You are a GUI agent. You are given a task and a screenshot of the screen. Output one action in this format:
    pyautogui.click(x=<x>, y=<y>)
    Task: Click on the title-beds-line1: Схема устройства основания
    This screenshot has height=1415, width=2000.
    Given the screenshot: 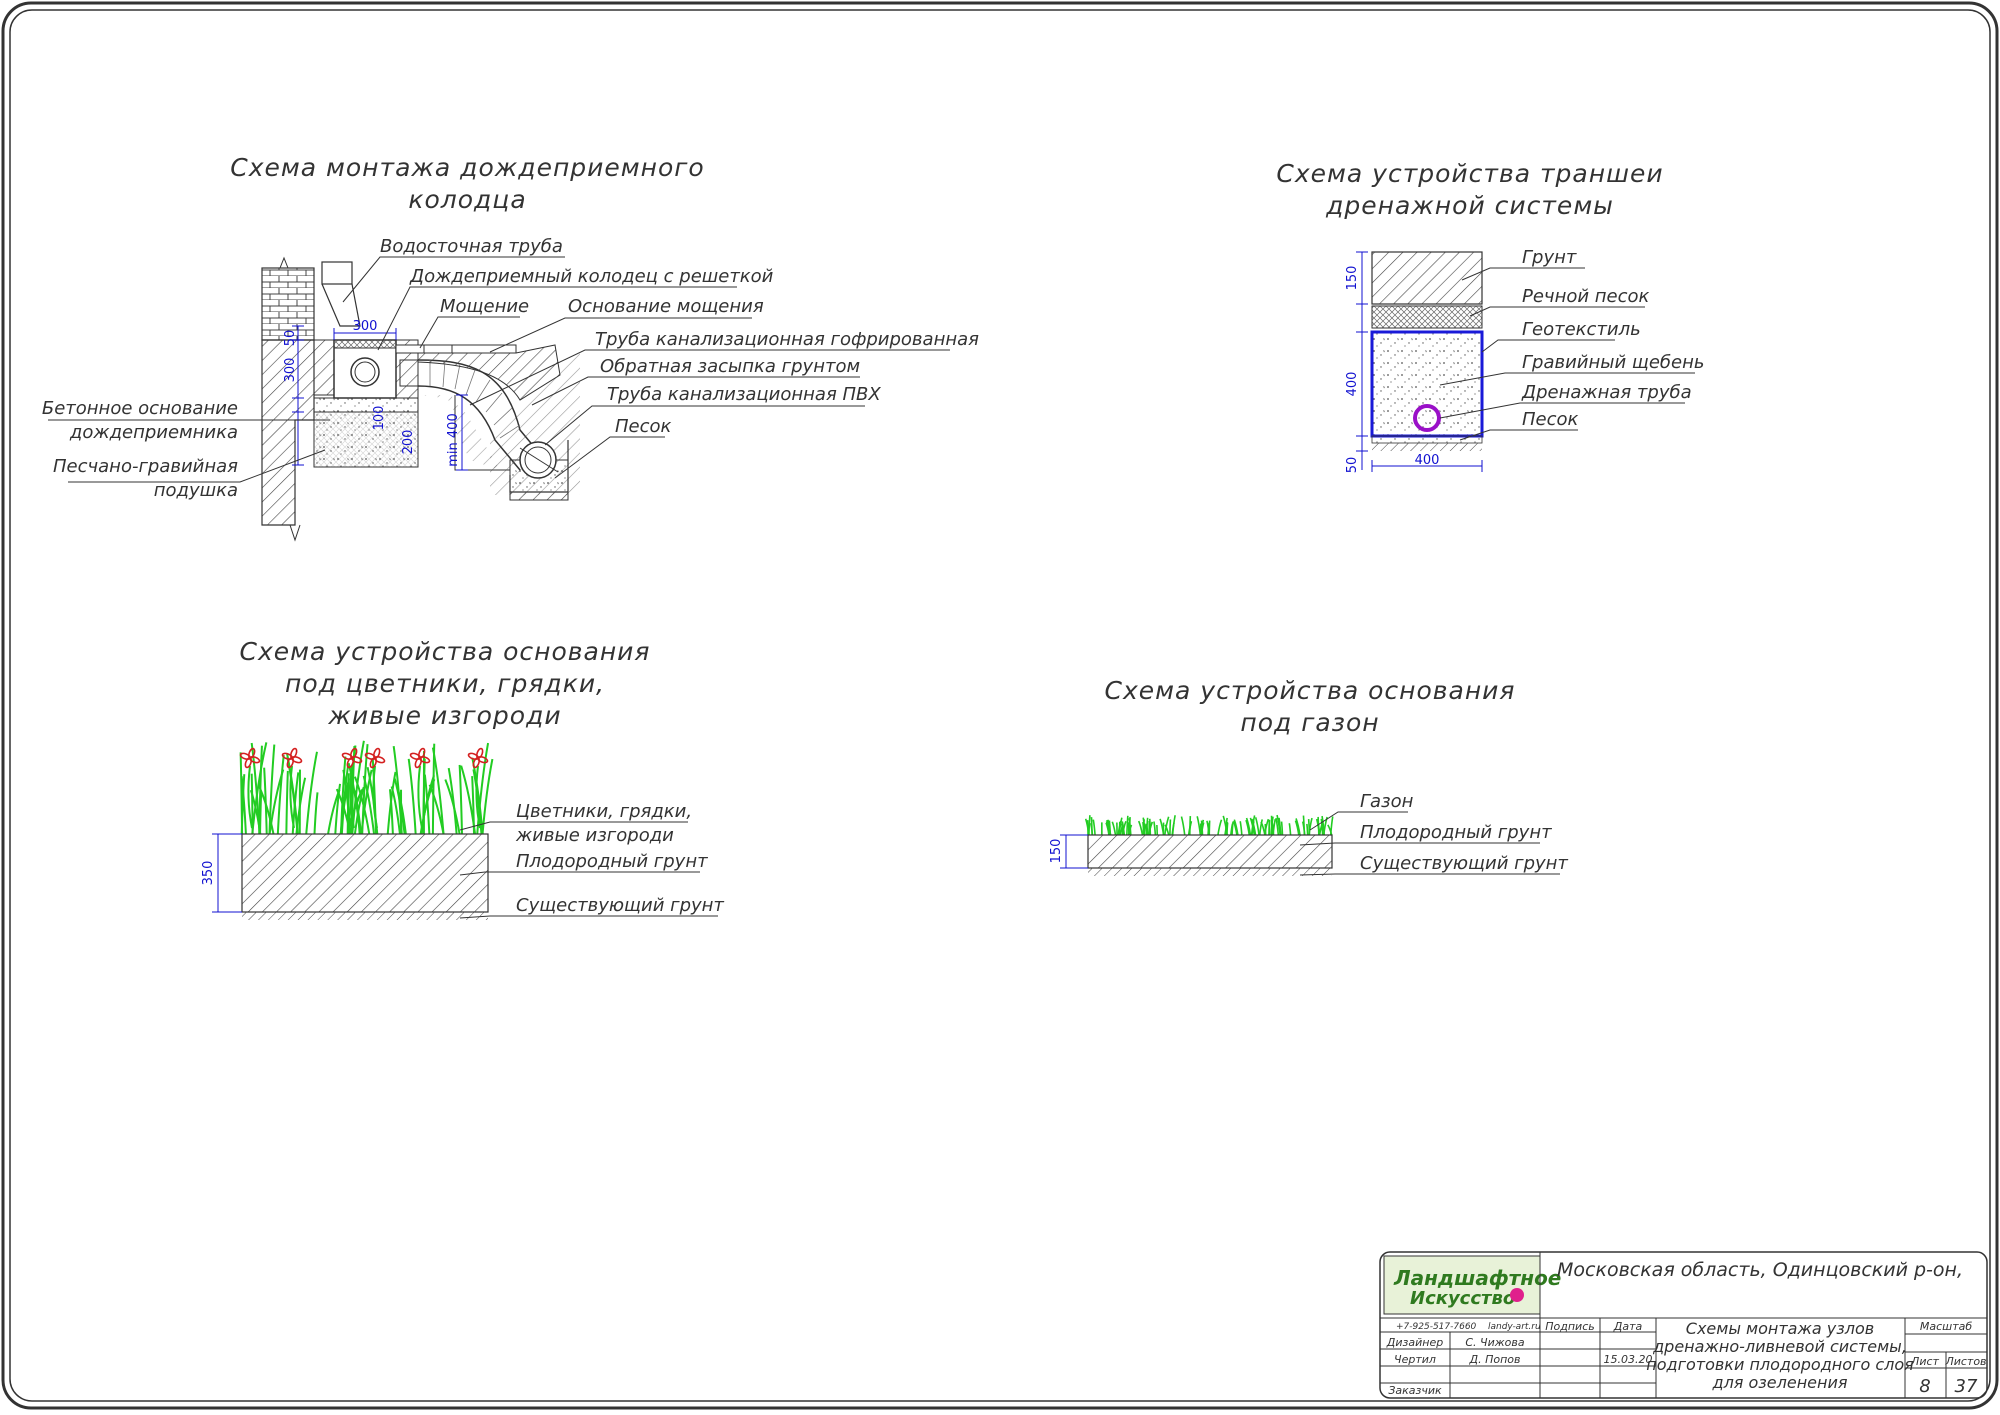 What is the action you would take?
    pyautogui.click(x=445, y=652)
    